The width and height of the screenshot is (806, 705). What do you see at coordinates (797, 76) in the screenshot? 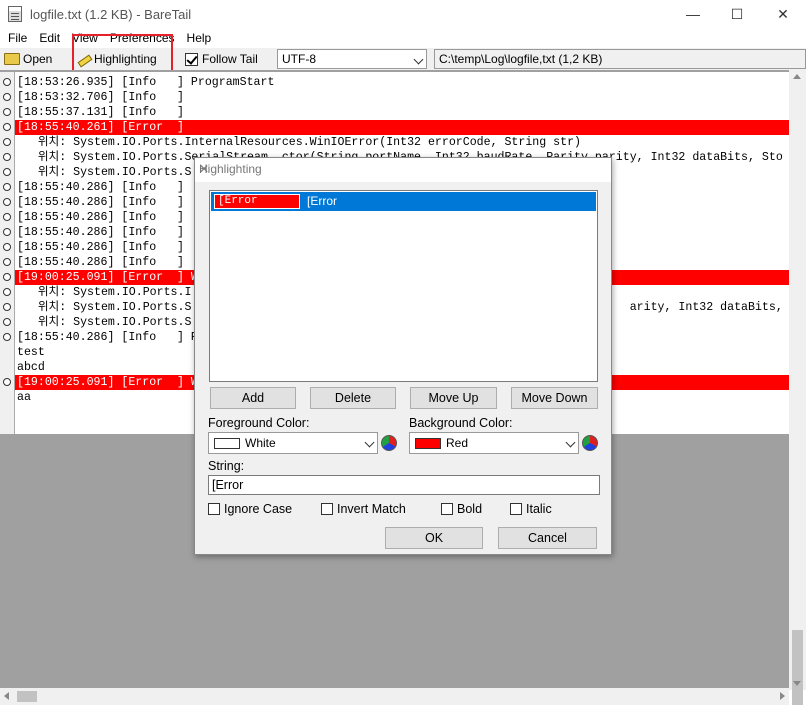
I see `scroll-up-icon` at bounding box center [797, 76].